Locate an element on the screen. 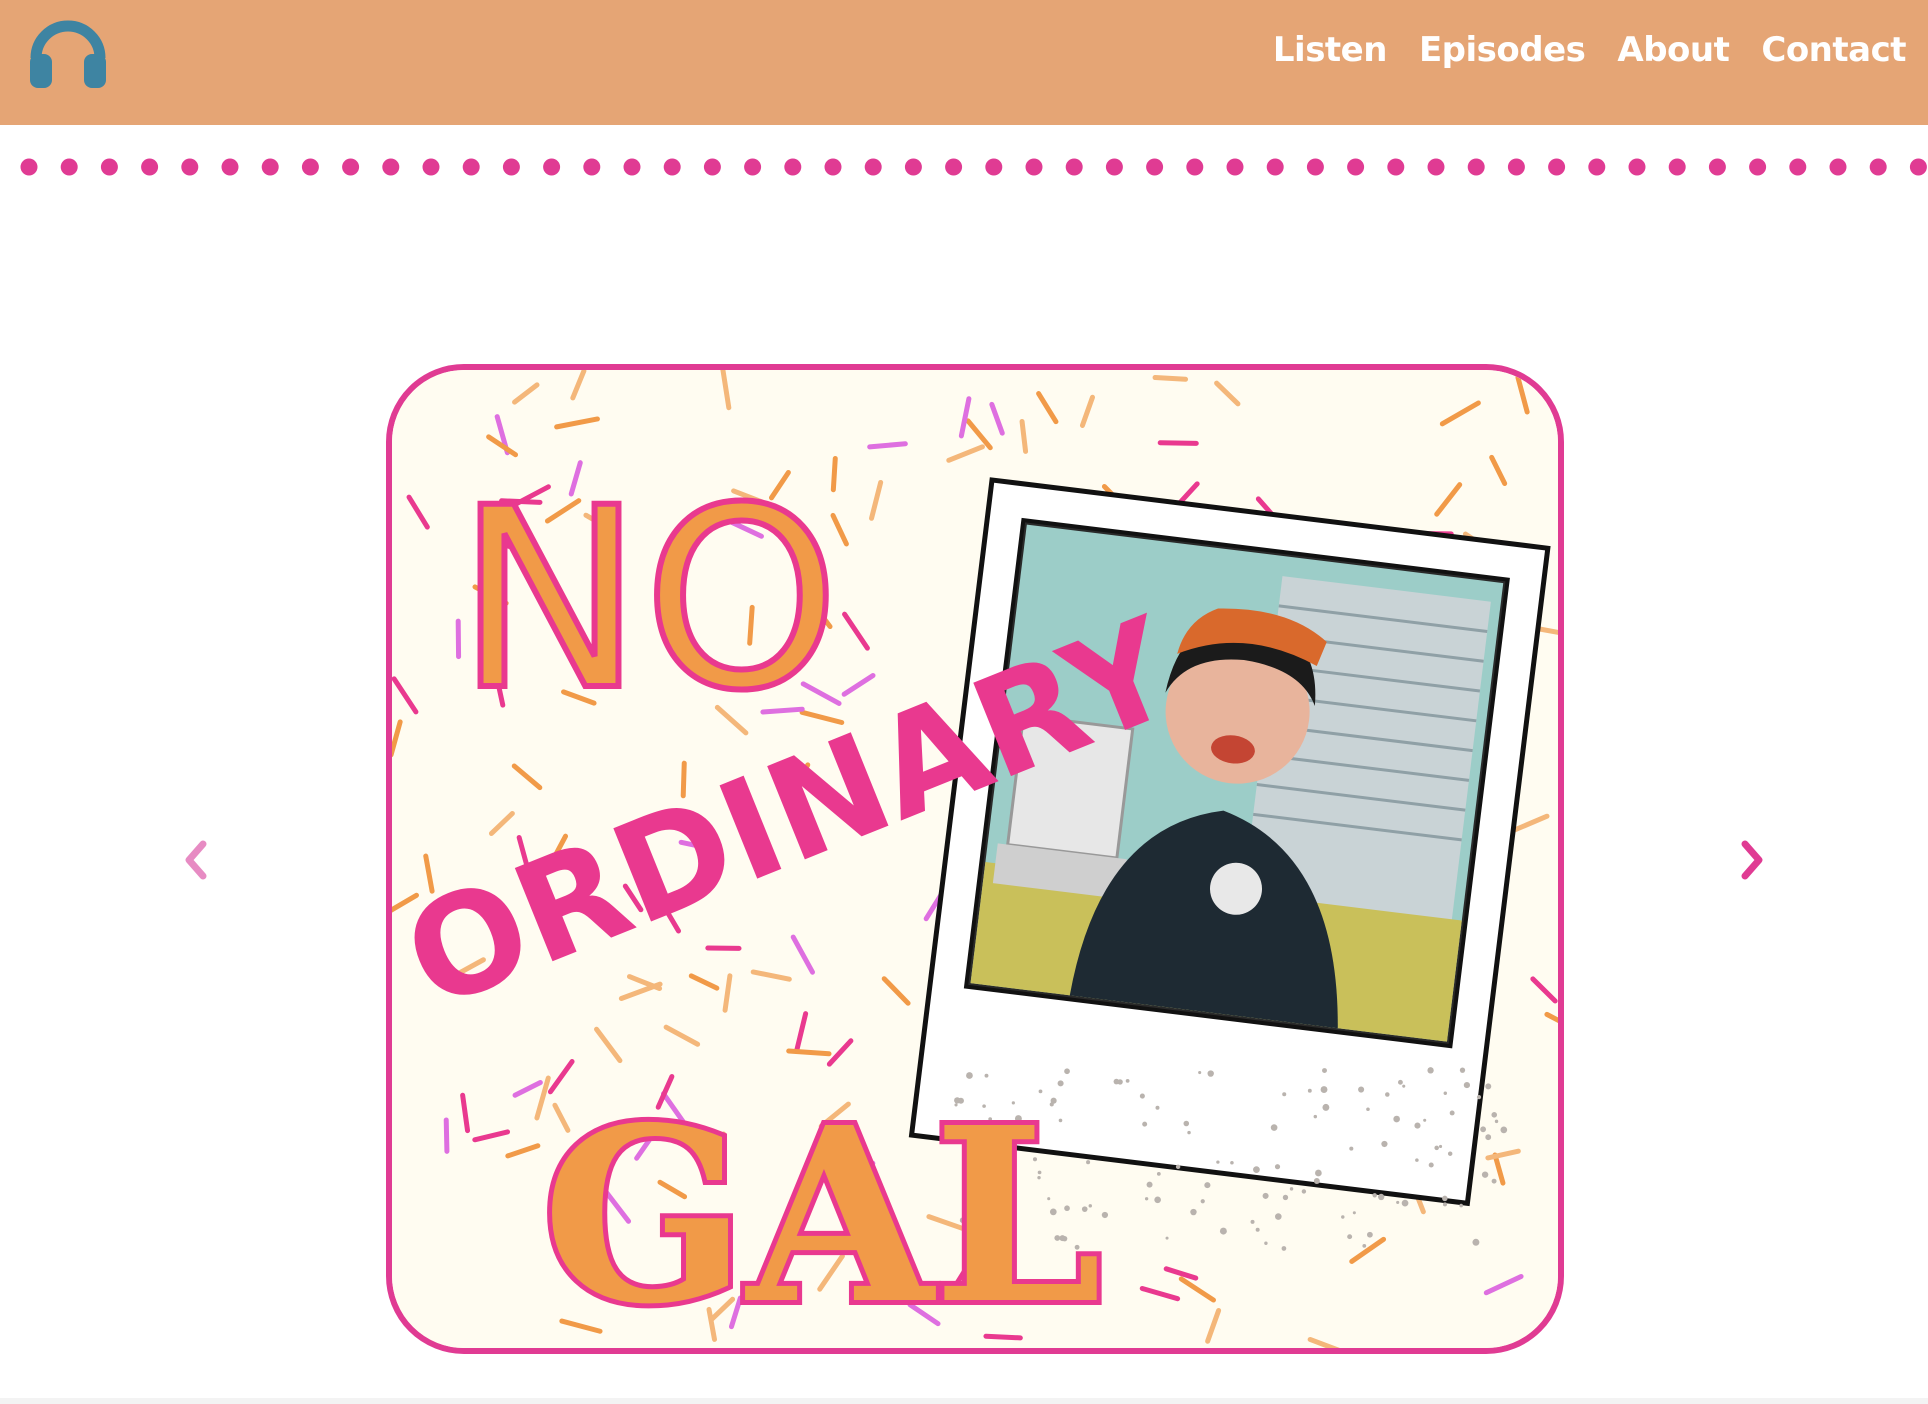 The image size is (1928, 1404). chevron-right-icon is located at coordinates (1752, 860).